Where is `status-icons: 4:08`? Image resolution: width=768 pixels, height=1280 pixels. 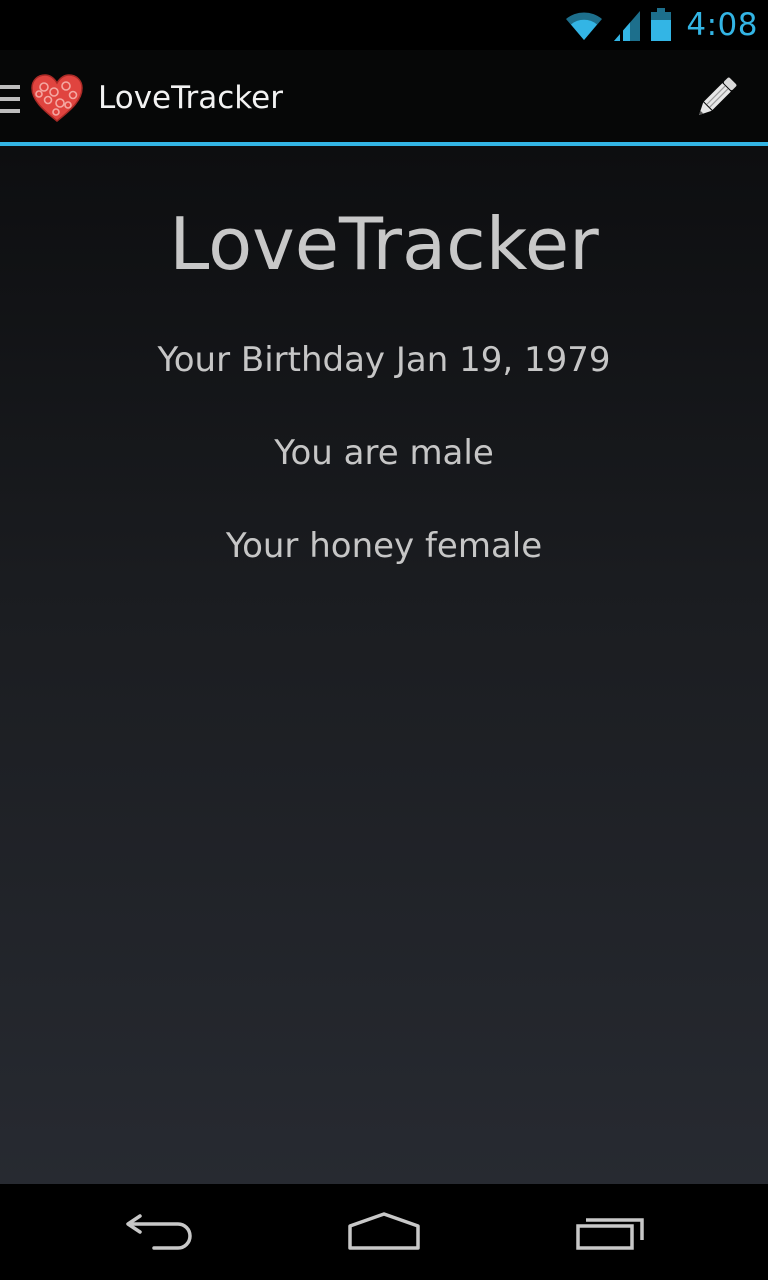
status-icons: 4:08 is located at coordinates (661, 25).